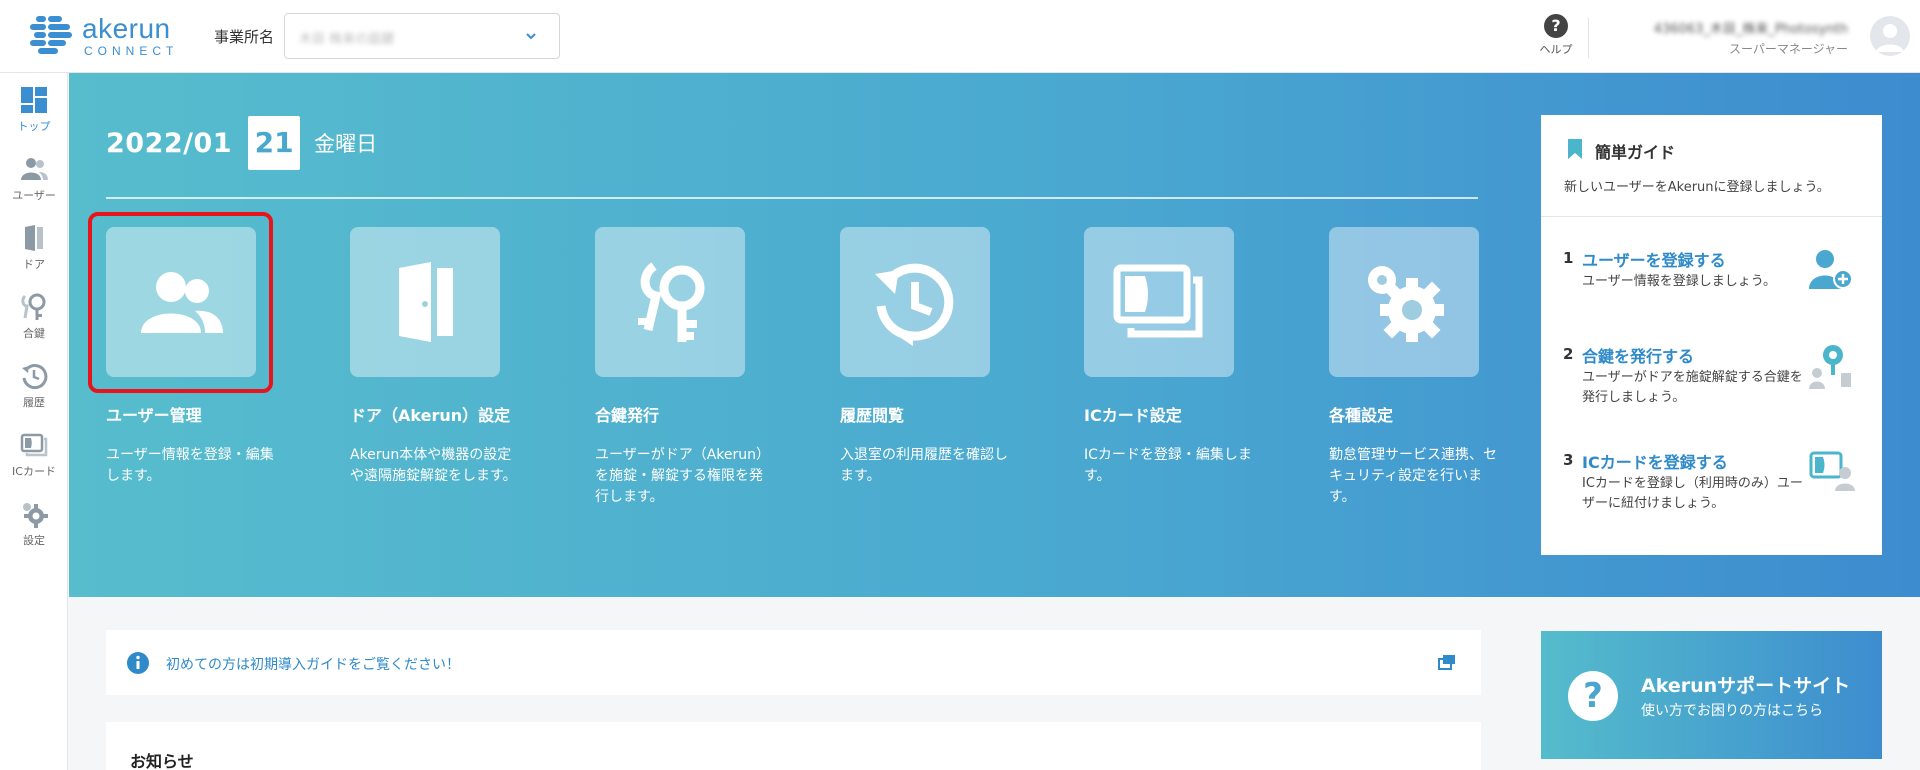 This screenshot has width=1920, height=770. Describe the element at coordinates (138, 663) in the screenshot. I see `info-icon` at that location.